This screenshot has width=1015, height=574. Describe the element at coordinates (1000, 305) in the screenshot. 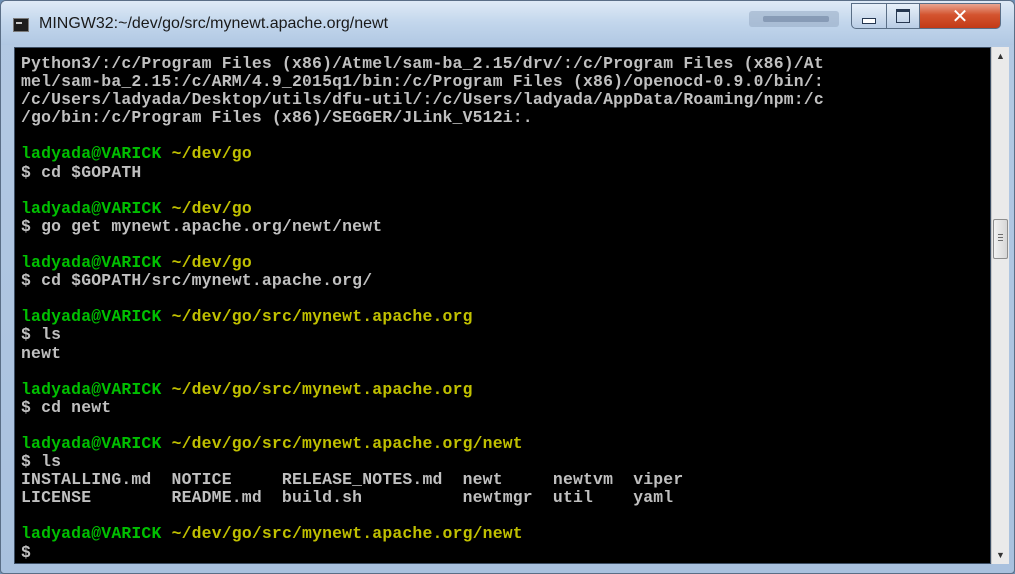

I see `vertical-scrollbar: ▲ ▼` at that location.